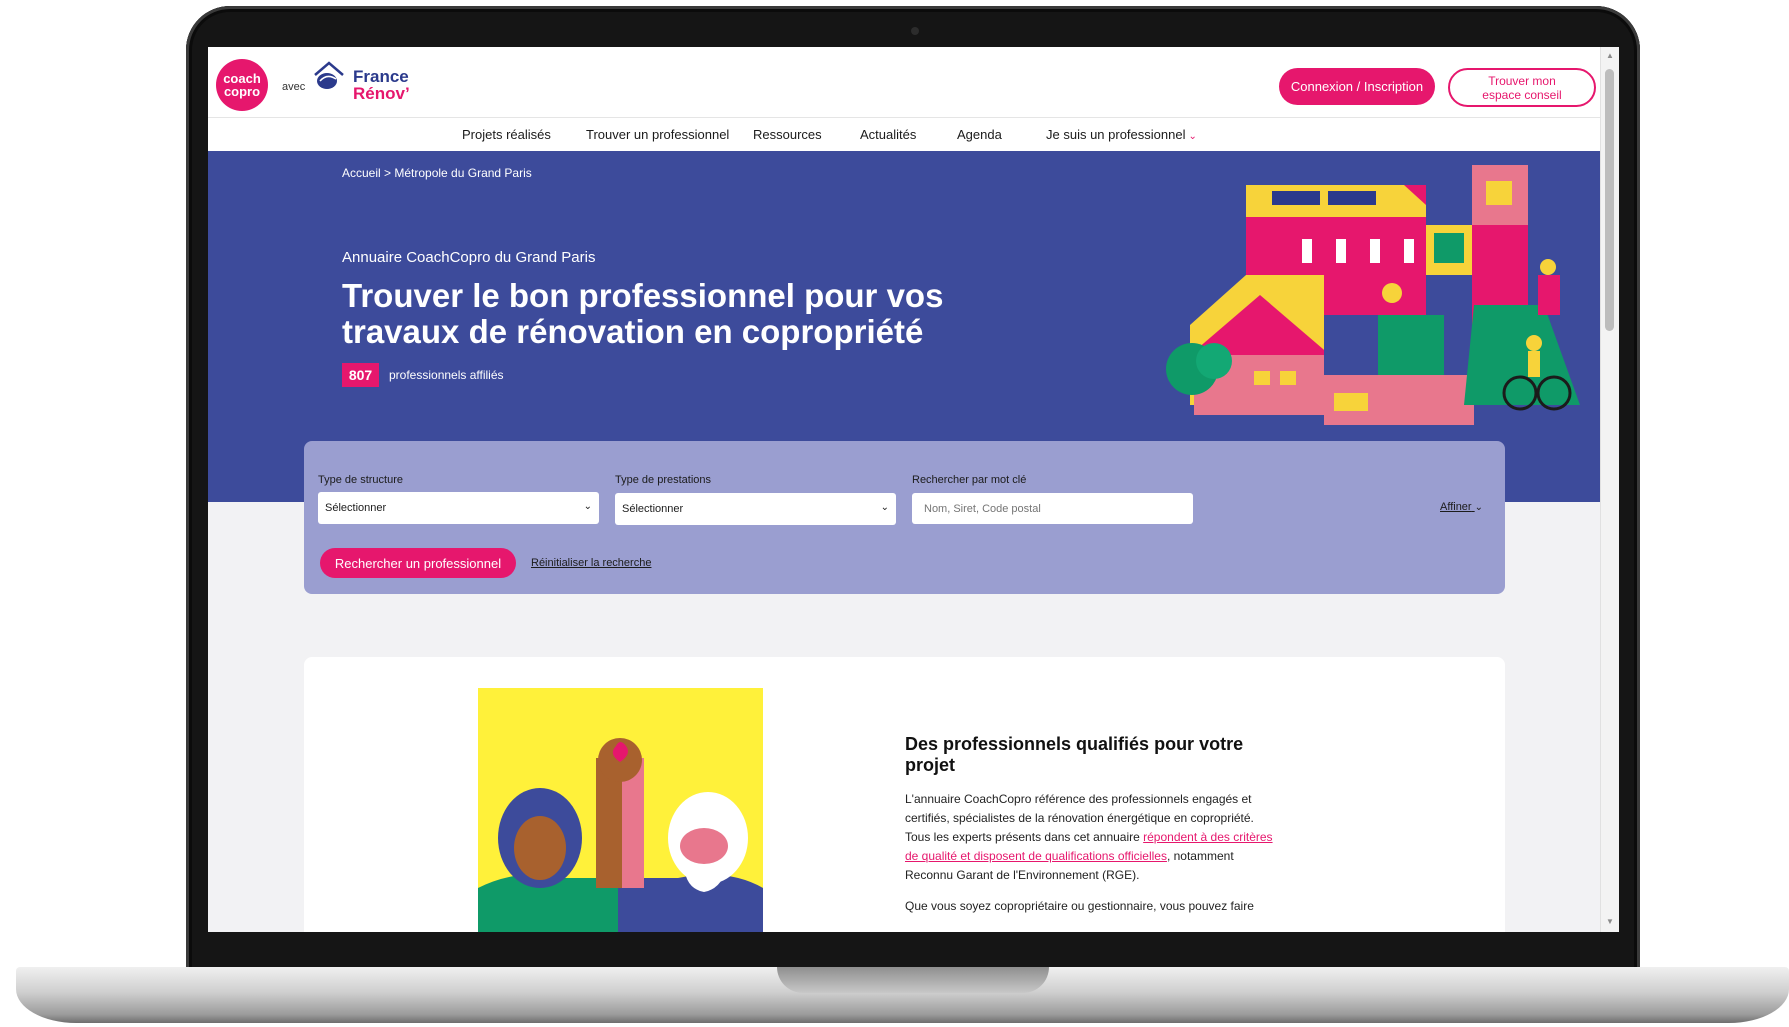  I want to click on webcam-icon, so click(915, 31).